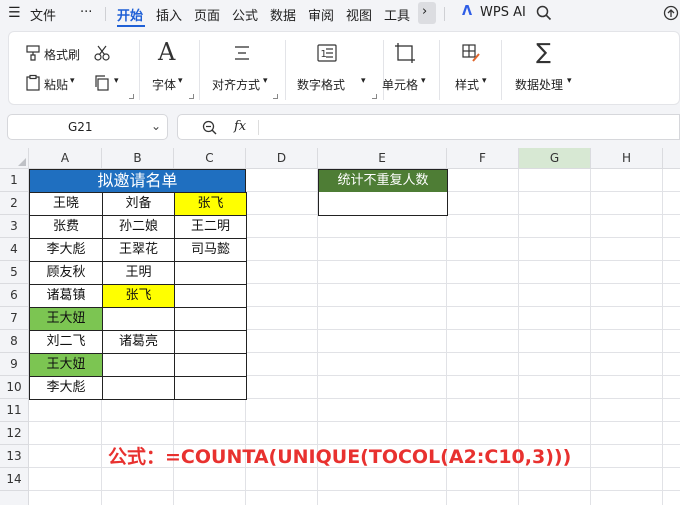 The width and height of the screenshot is (680, 505). Describe the element at coordinates (484, 81) in the screenshot. I see `style-dropdown-chevron-icon: ▾` at that location.